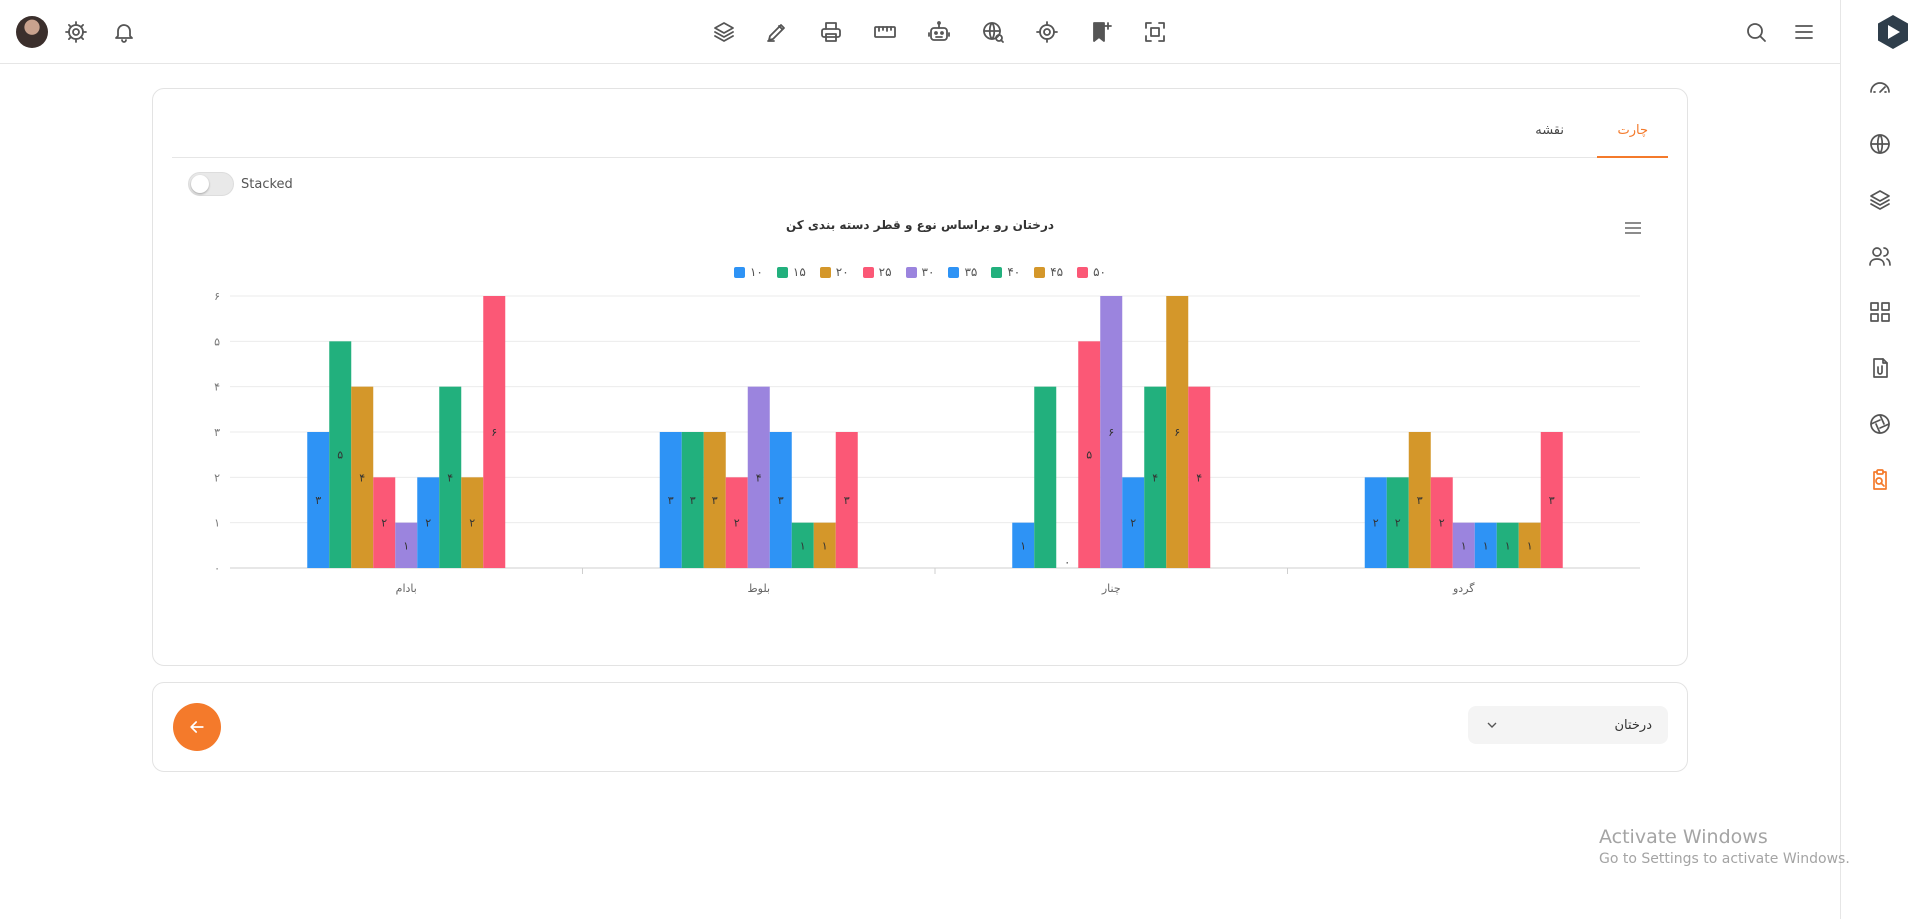  Describe the element at coordinates (211, 184) in the screenshot. I see `stacked-toggle` at that location.